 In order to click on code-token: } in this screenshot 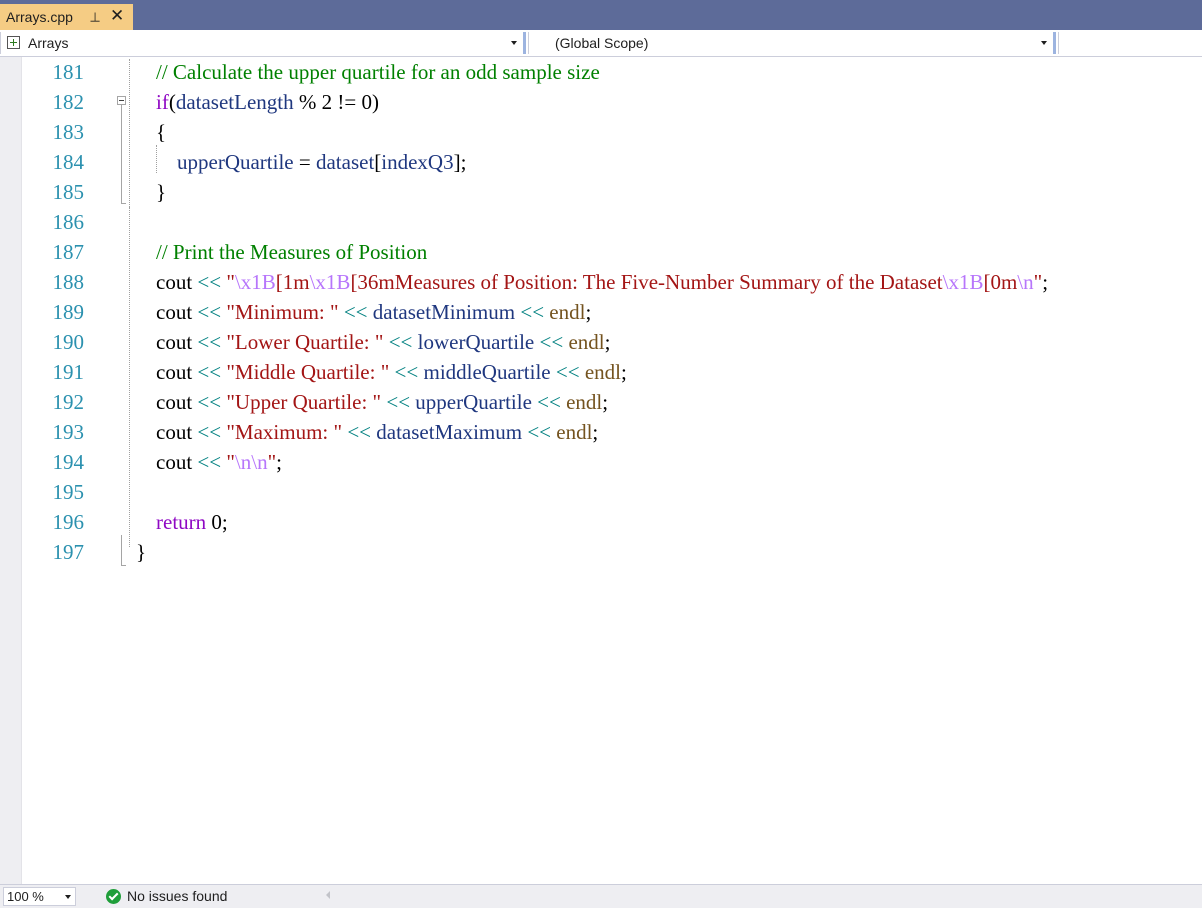, I will do `click(141, 552)`.